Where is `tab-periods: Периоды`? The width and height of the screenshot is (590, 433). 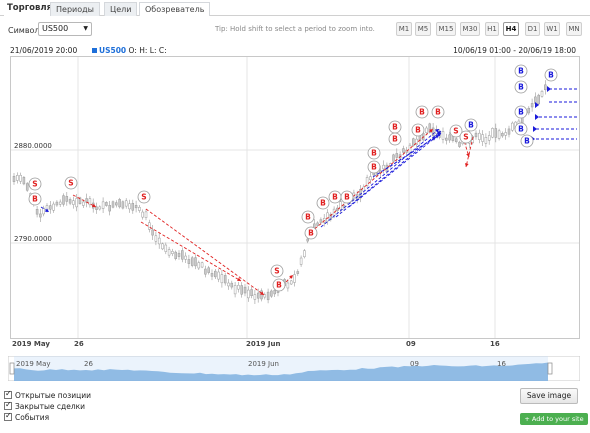
tab-periods: Периоды is located at coordinates (75, 9).